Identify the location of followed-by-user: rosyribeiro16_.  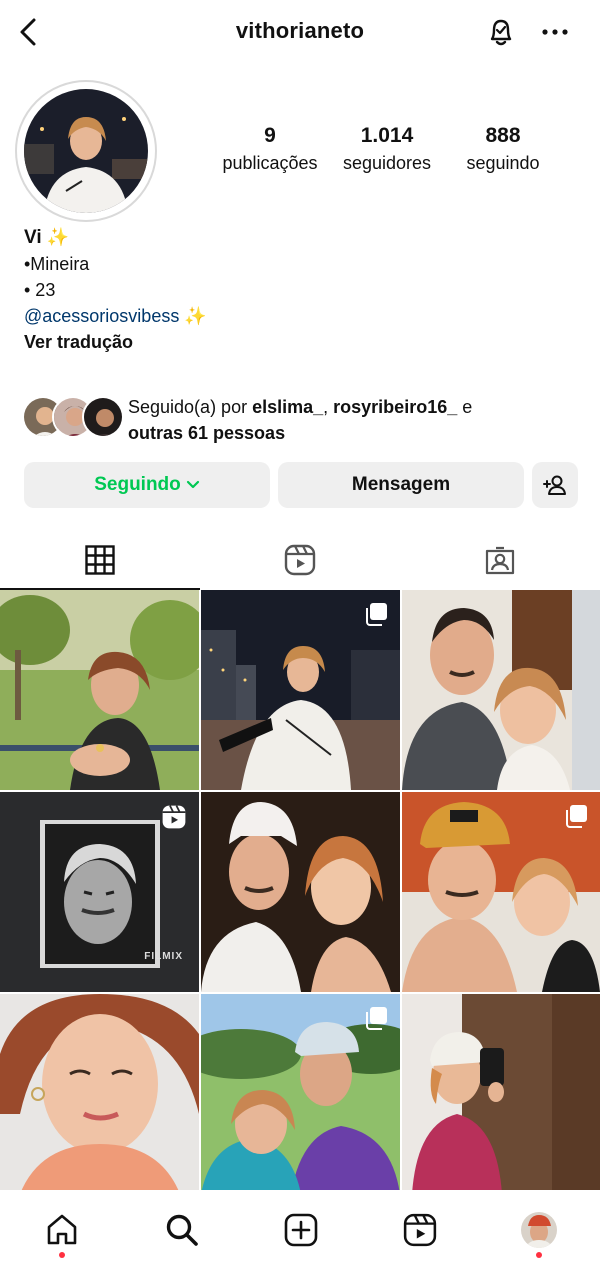
(395, 407).